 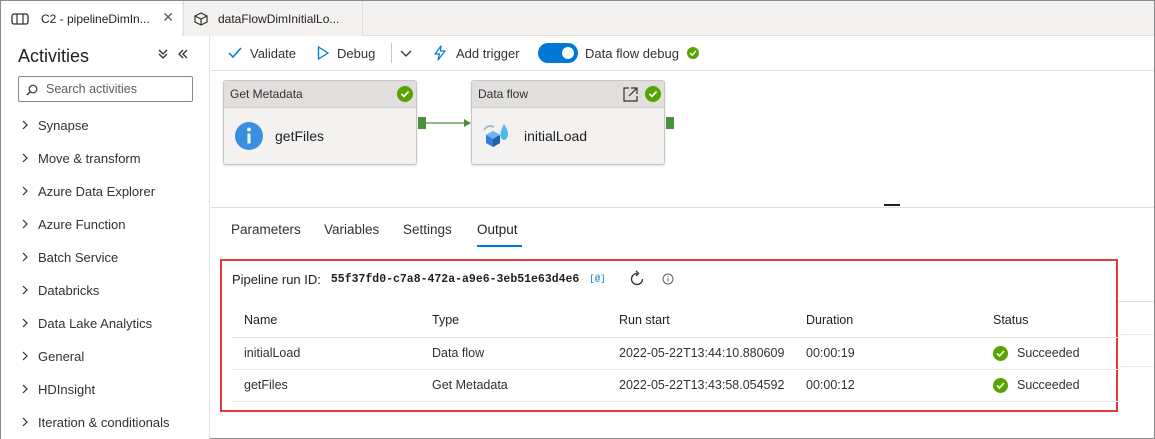 What do you see at coordinates (497, 229) in the screenshot?
I see `tab-output: Output` at bounding box center [497, 229].